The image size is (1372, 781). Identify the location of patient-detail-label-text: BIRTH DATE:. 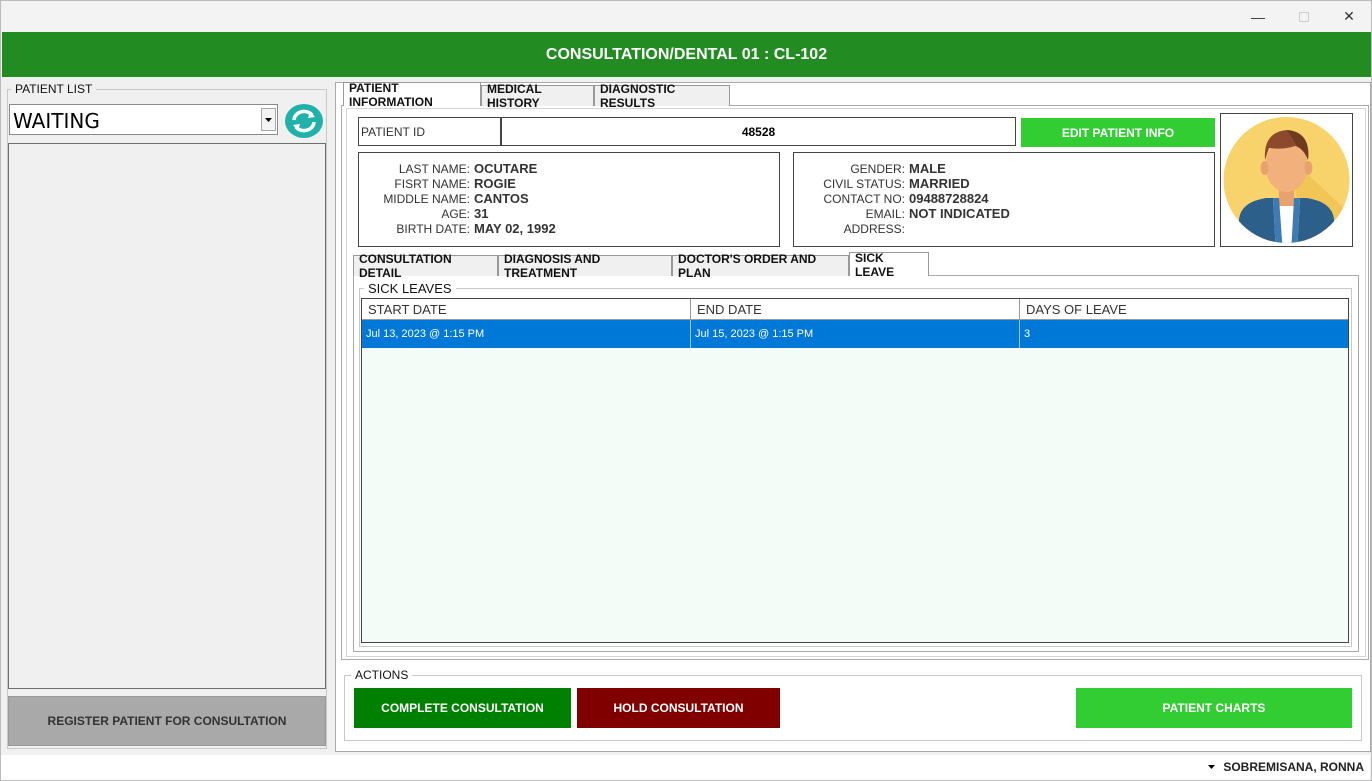
(433, 228).